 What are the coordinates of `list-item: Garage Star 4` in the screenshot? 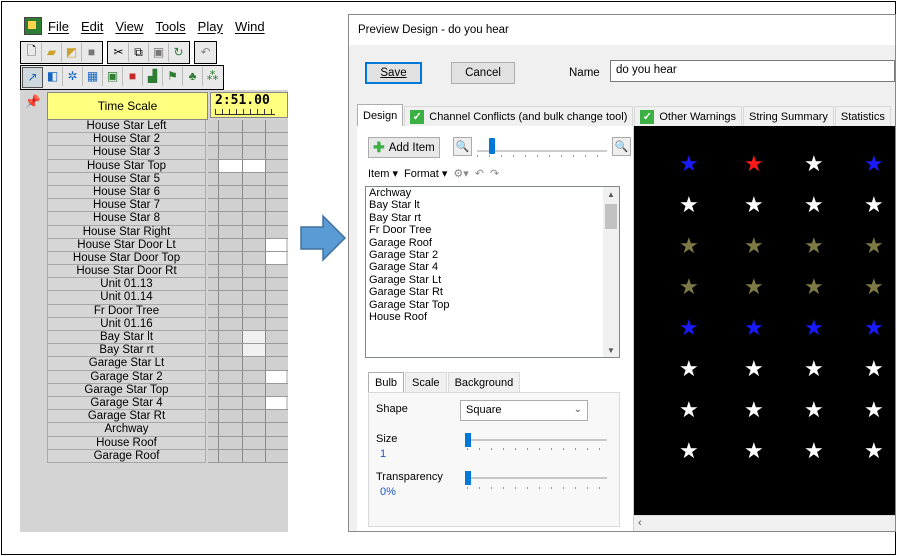 It's located at (492, 267).